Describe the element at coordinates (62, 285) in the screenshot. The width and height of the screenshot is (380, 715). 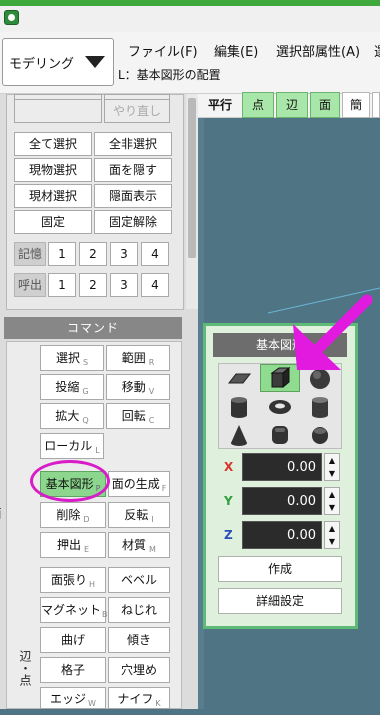
I see `recall-slot-1: 1` at that location.